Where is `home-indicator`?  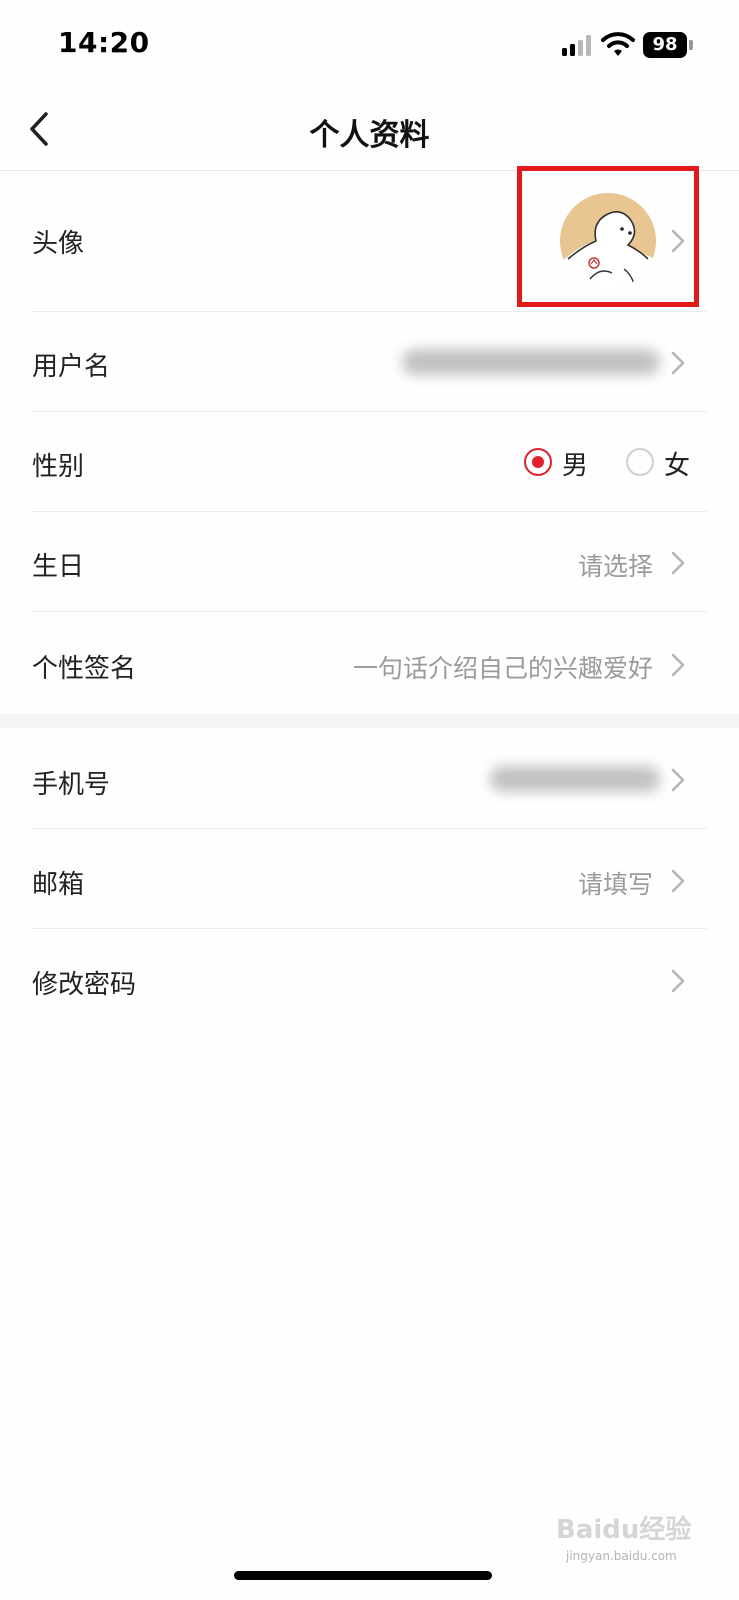 home-indicator is located at coordinates (363, 1575).